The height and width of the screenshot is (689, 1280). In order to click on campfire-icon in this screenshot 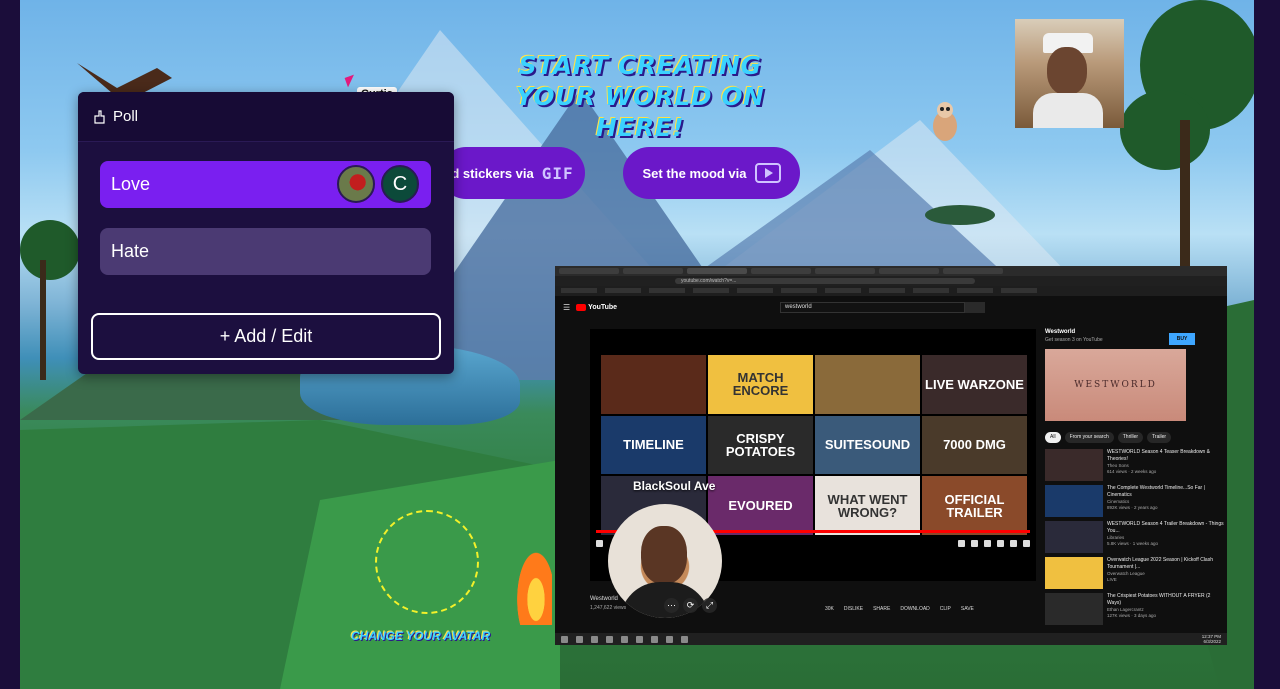, I will do `click(532, 582)`.